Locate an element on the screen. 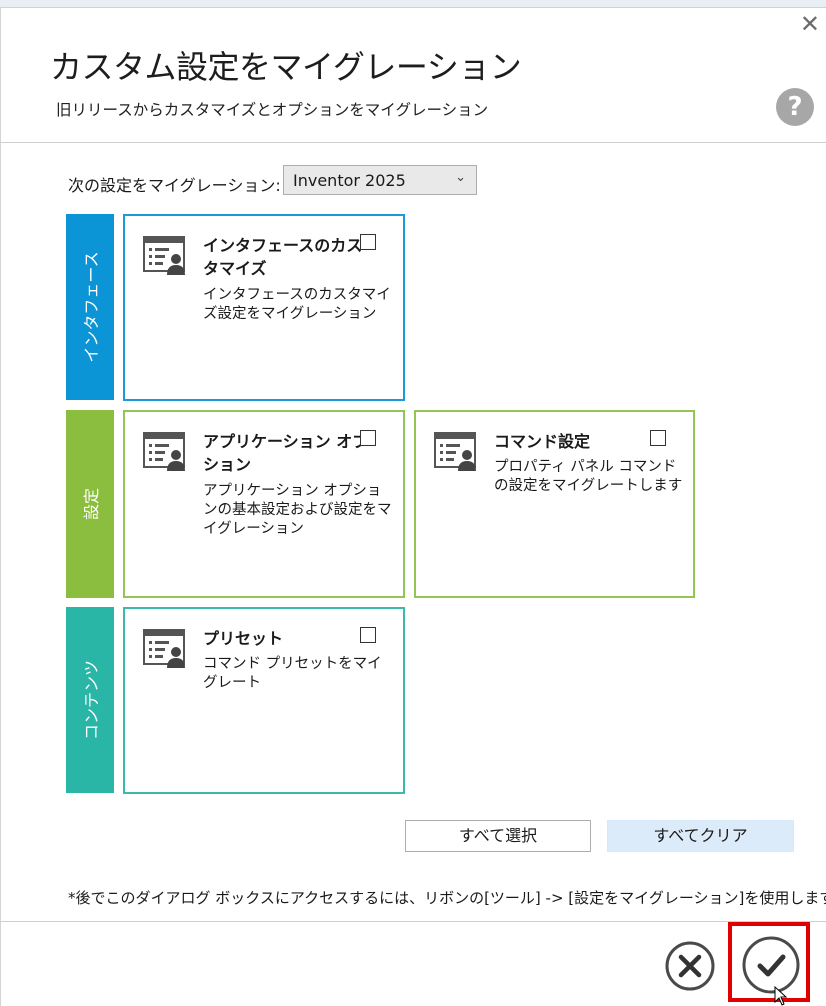 This screenshot has height=1006, width=826. help-icon: ? is located at coordinates (795, 107).